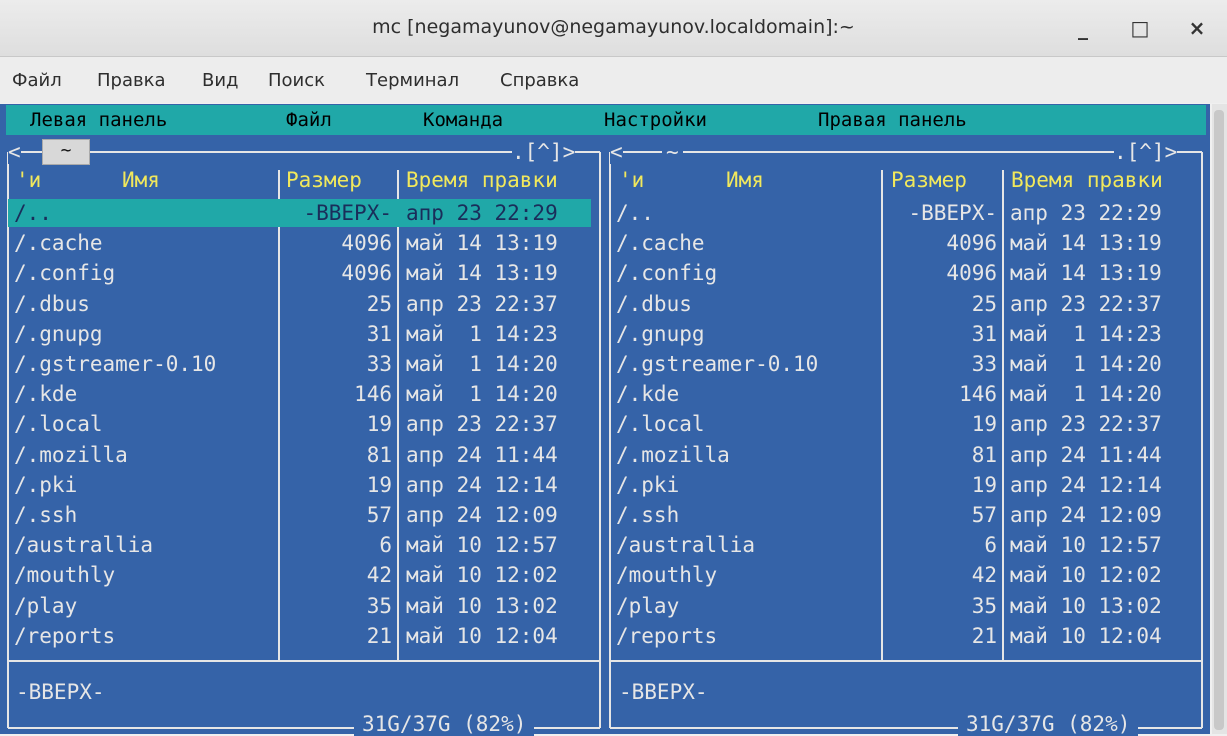 Image resolution: width=1227 pixels, height=736 pixels. I want to click on right-col-name: Имя, so click(745, 180).